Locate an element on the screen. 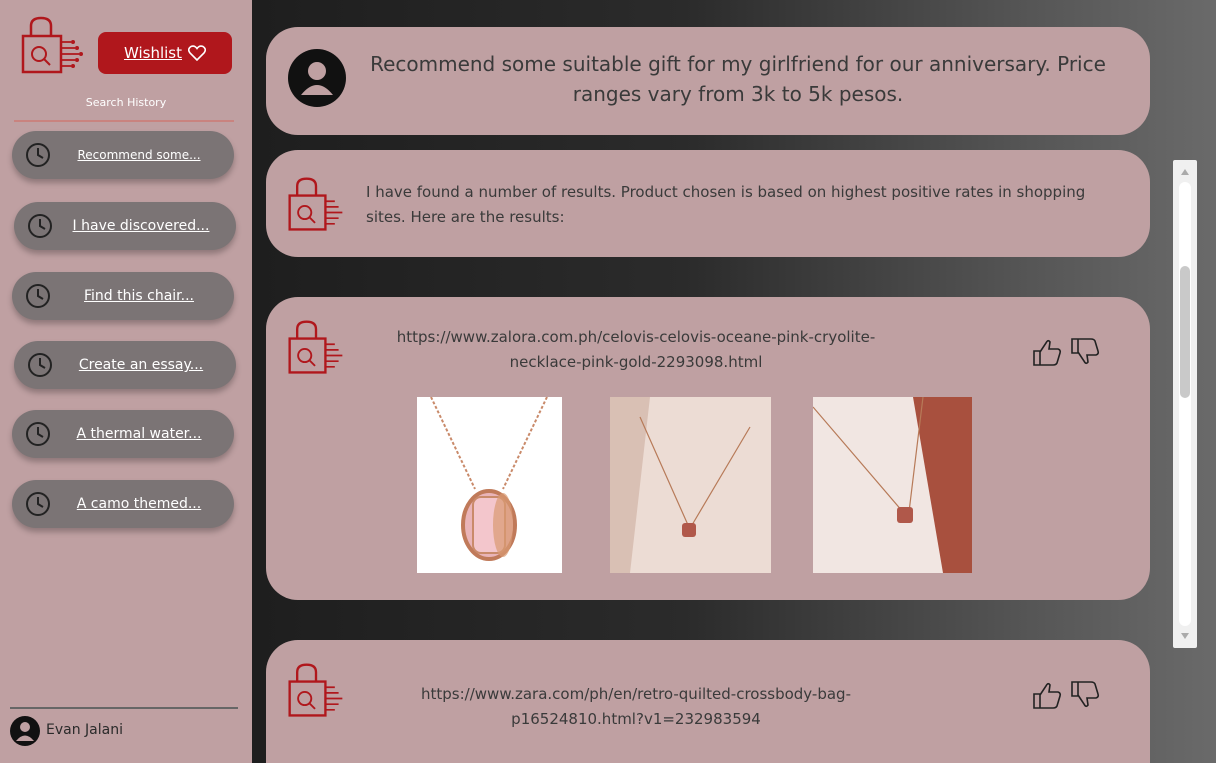  chat-scrollbar is located at coordinates (1185, 404).